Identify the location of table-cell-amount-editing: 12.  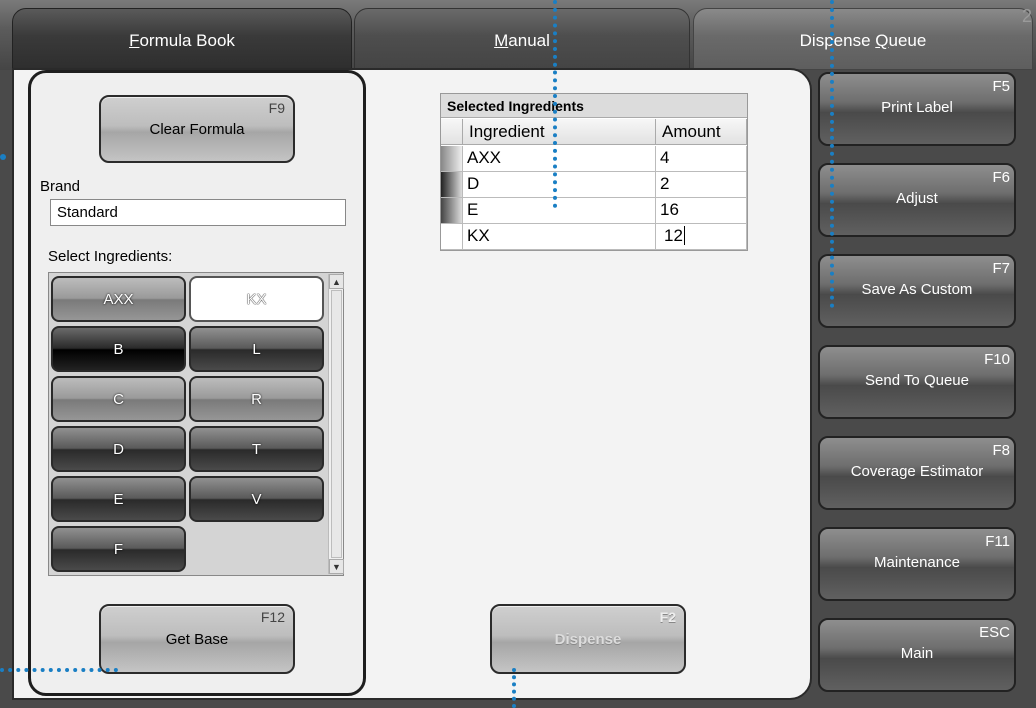
(701, 237).